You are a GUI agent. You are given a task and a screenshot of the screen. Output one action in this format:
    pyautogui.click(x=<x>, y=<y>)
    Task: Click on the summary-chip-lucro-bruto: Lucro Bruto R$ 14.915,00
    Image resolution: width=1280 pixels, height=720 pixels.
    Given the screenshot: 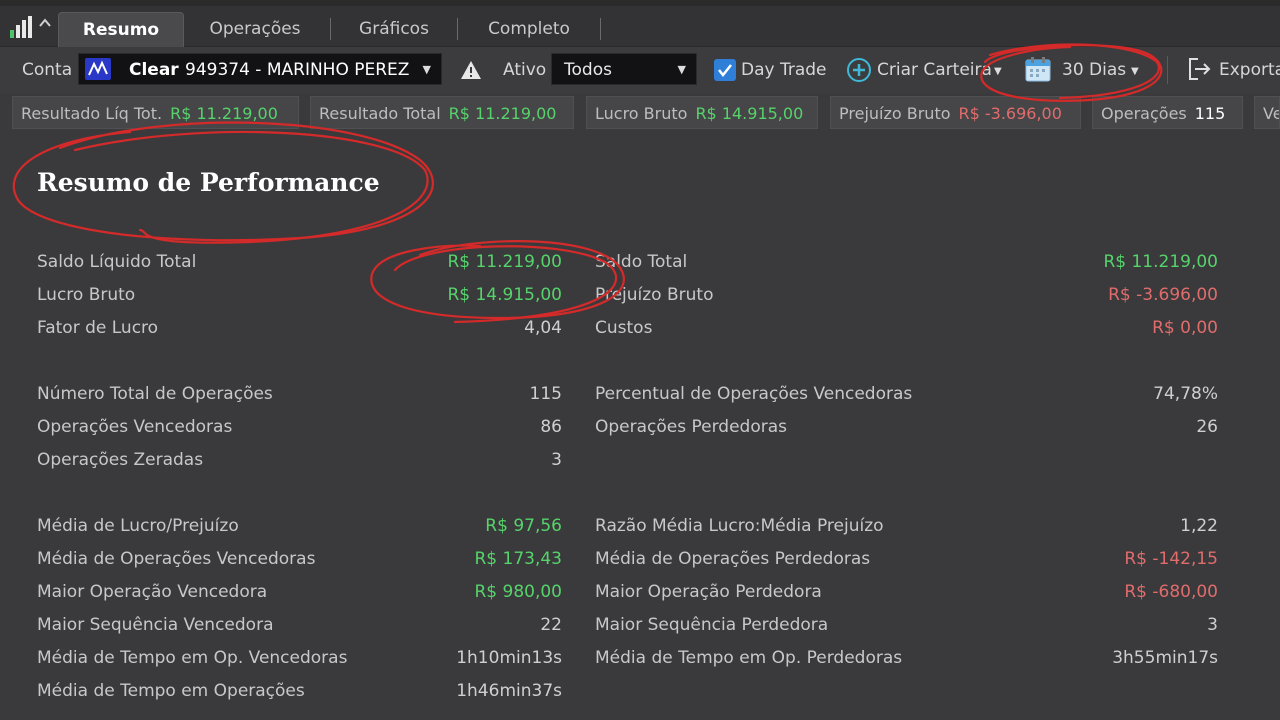 What is the action you would take?
    pyautogui.click(x=702, y=112)
    